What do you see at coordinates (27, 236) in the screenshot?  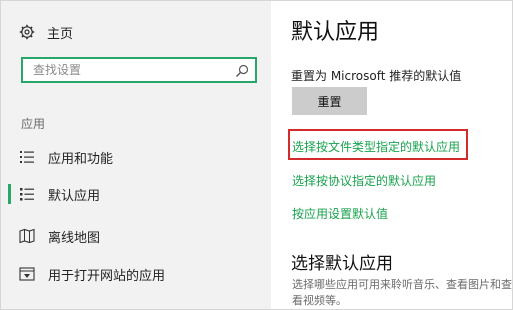 I see `map-icon` at bounding box center [27, 236].